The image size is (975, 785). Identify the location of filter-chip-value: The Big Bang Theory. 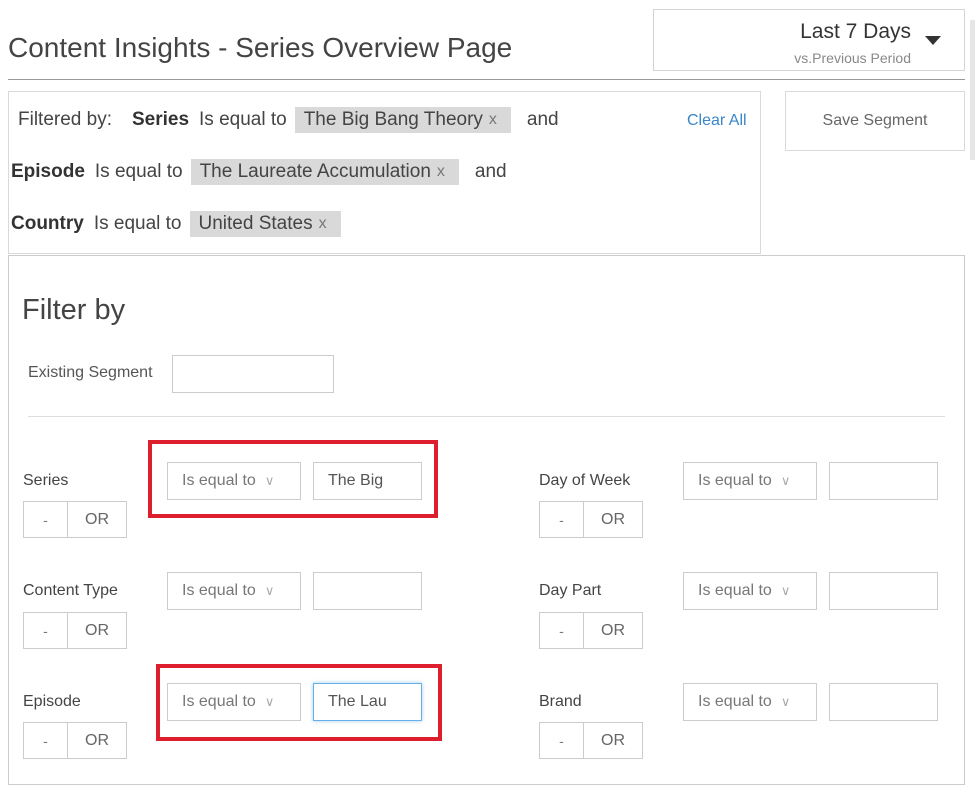
(393, 119).